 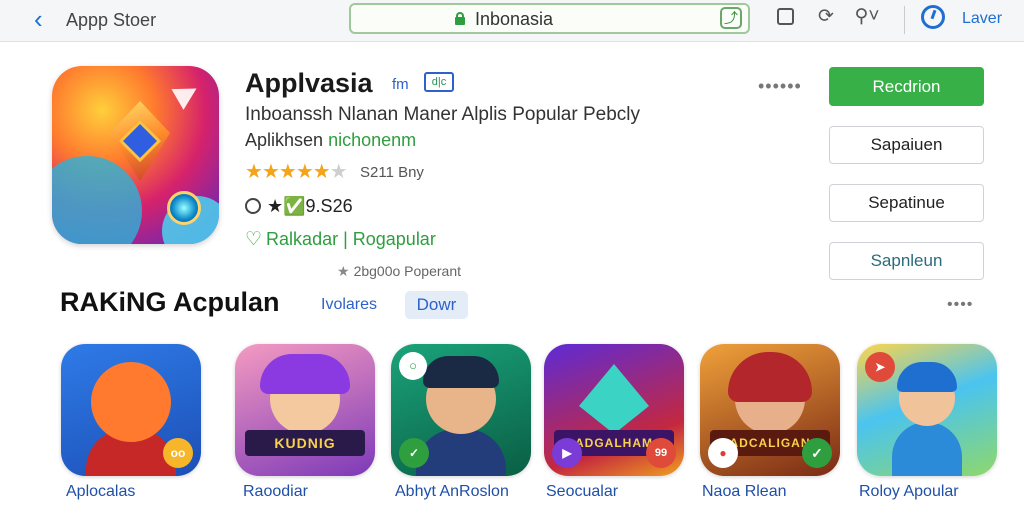 What do you see at coordinates (867, 17) in the screenshot?
I see `search-icon: ⚲˅` at bounding box center [867, 17].